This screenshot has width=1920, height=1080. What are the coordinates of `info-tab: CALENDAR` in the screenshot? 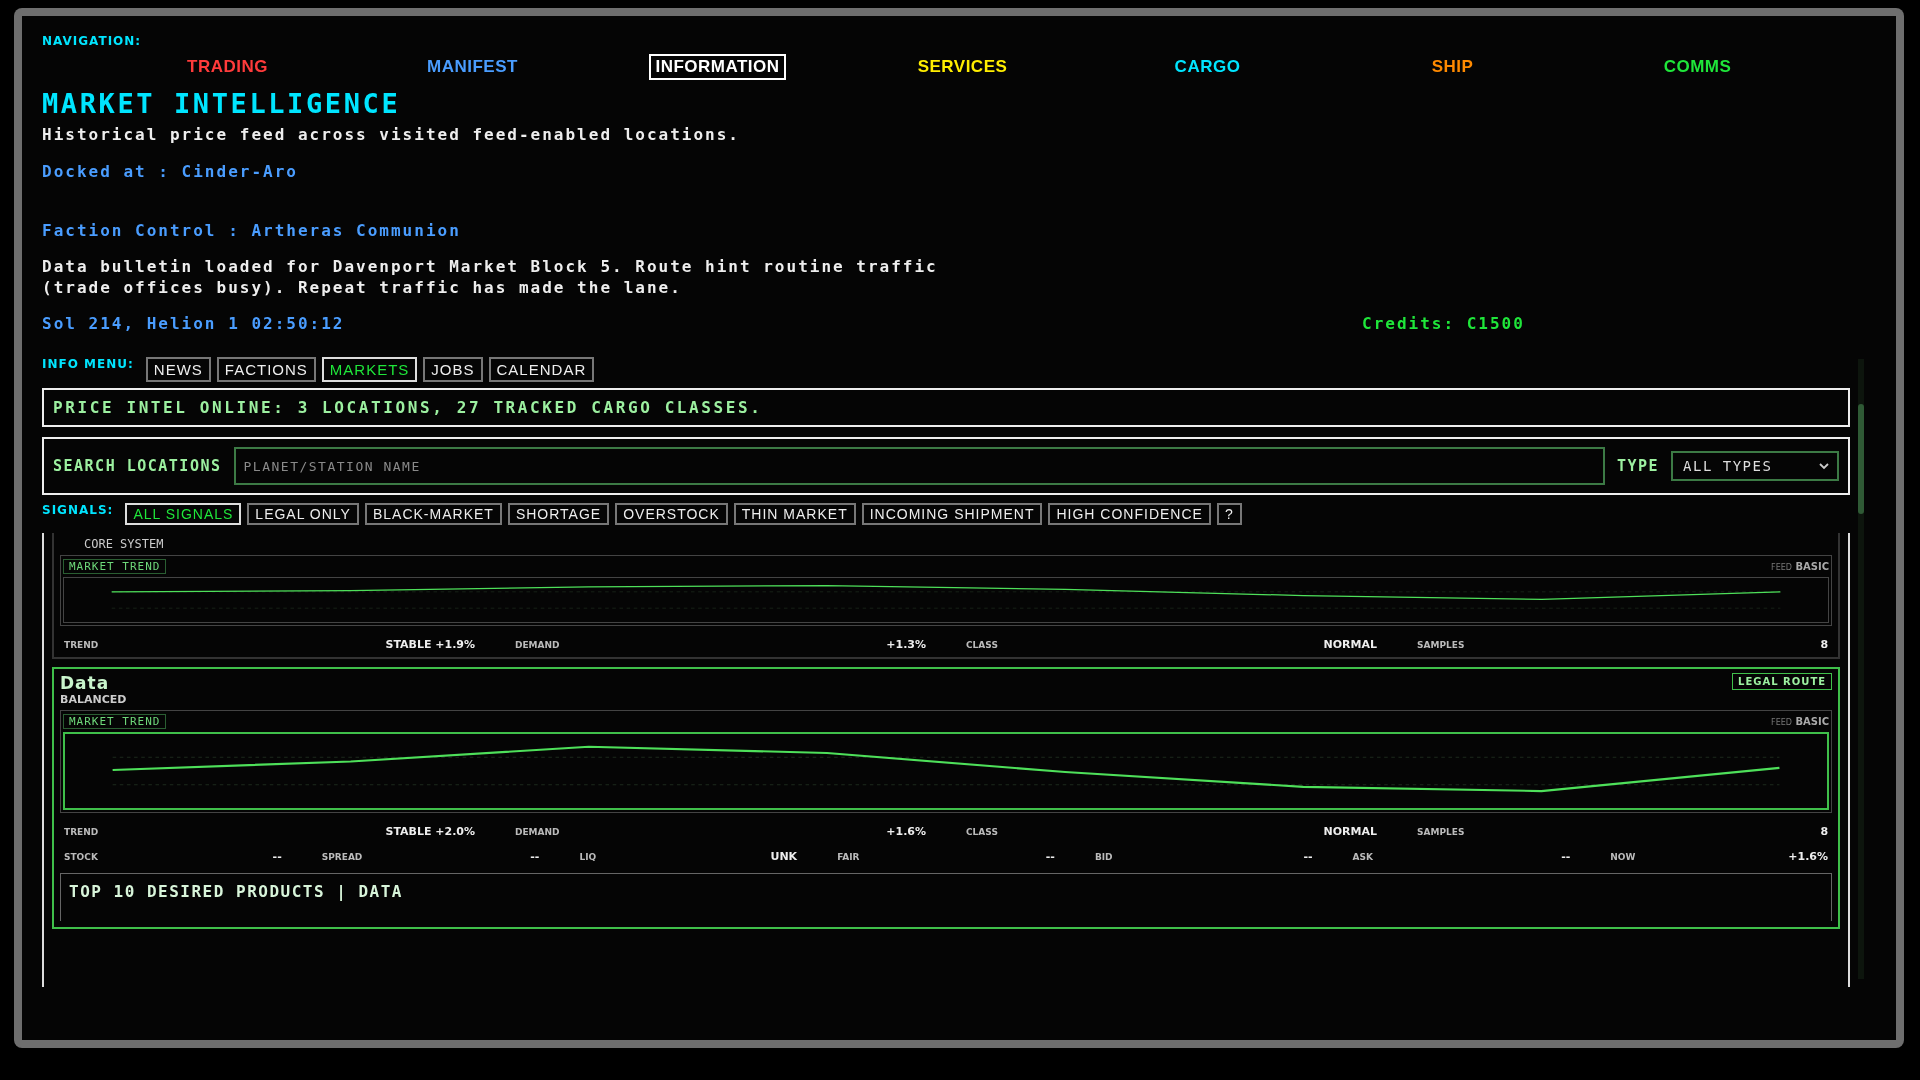 It's located at (541, 369).